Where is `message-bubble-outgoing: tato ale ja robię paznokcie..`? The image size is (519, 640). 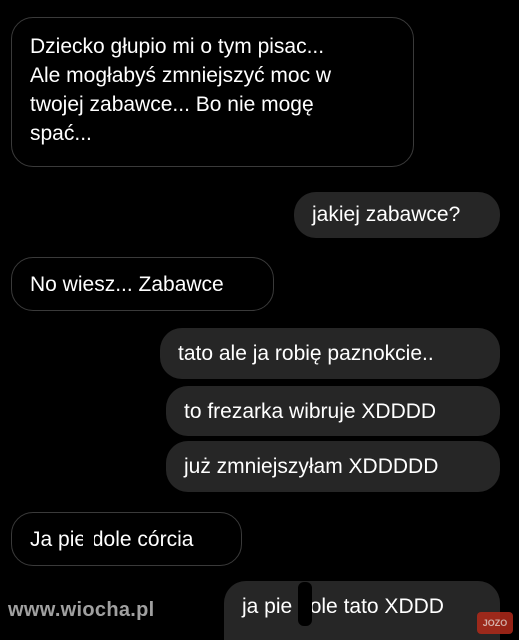
message-bubble-outgoing: tato ale ja robię paznokcie.. is located at coordinates (330, 353).